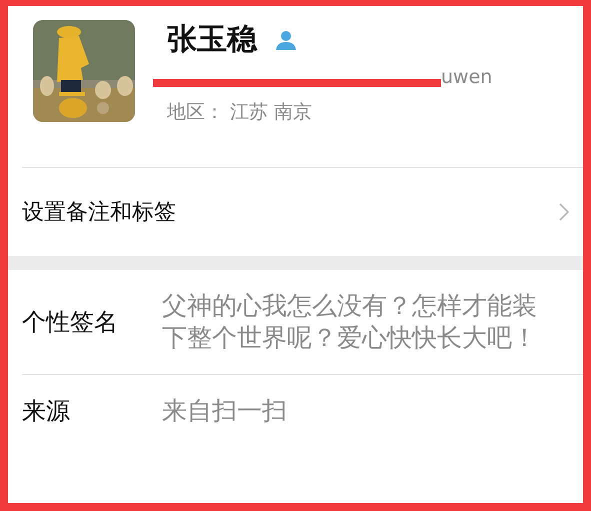 Image resolution: width=591 pixels, height=511 pixels. I want to click on chevron-icon, so click(564, 212).